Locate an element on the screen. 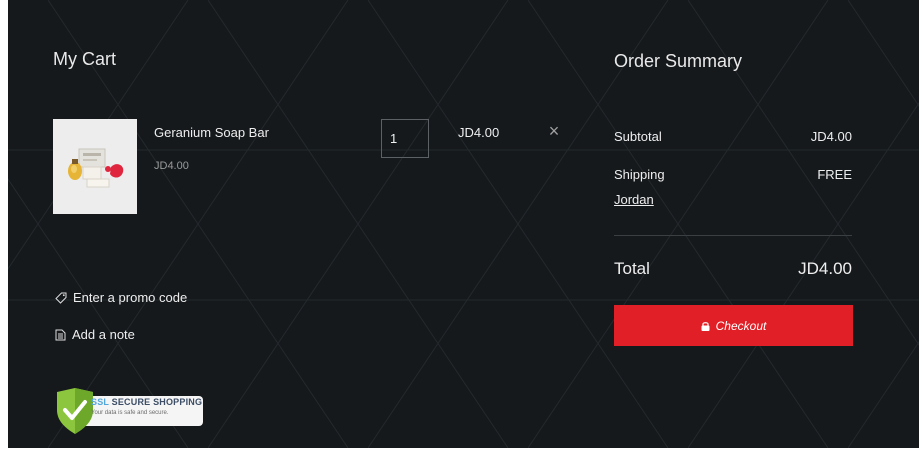 This screenshot has height=457, width=919. add-note-label: Add a note is located at coordinates (103, 334).